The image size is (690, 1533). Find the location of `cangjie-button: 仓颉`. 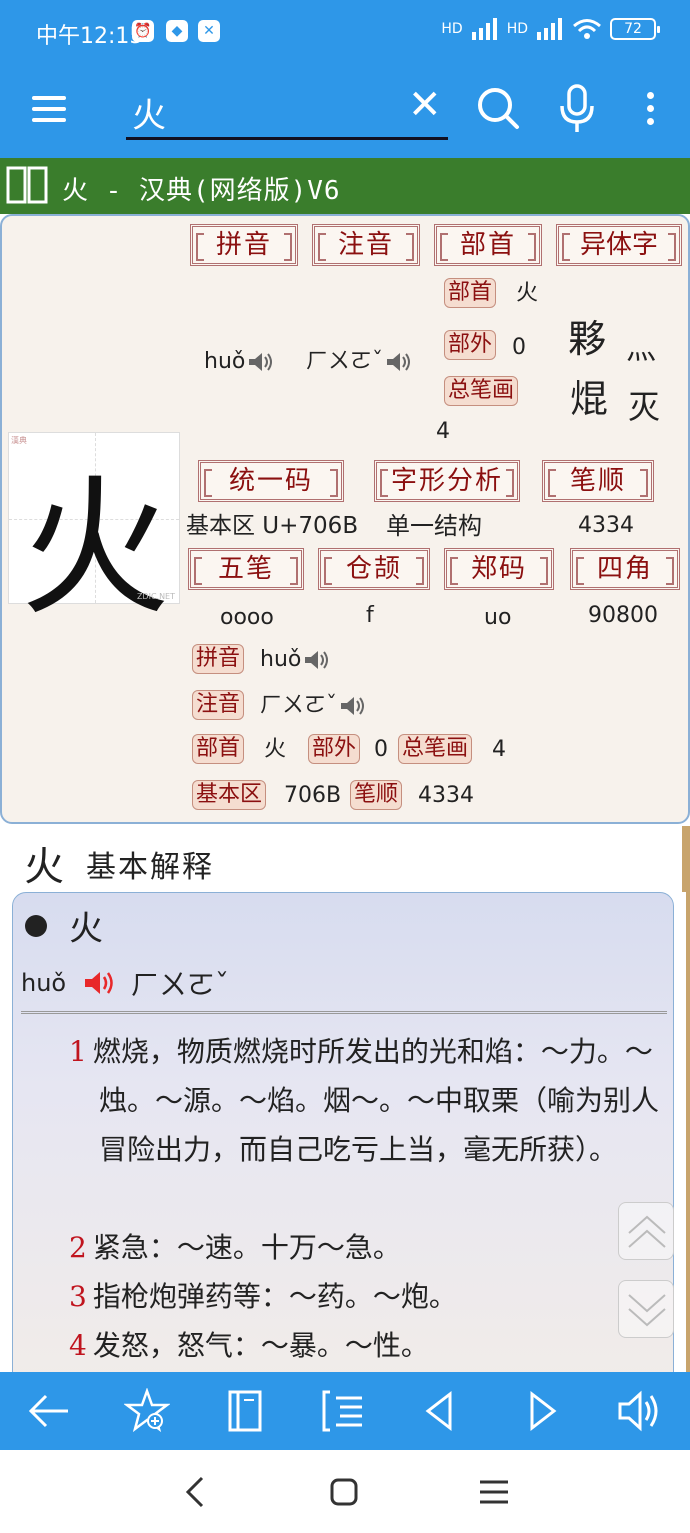

cangjie-button: 仓颉 is located at coordinates (374, 569).